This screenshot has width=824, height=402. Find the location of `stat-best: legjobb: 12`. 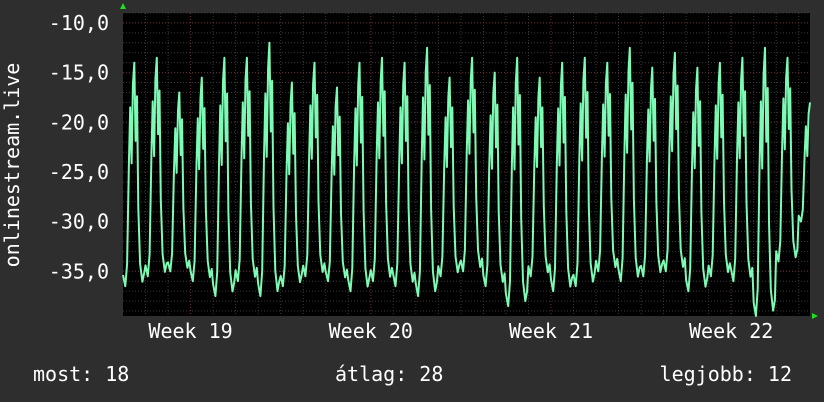

stat-best: legjobb: 12 is located at coordinates (725, 374).